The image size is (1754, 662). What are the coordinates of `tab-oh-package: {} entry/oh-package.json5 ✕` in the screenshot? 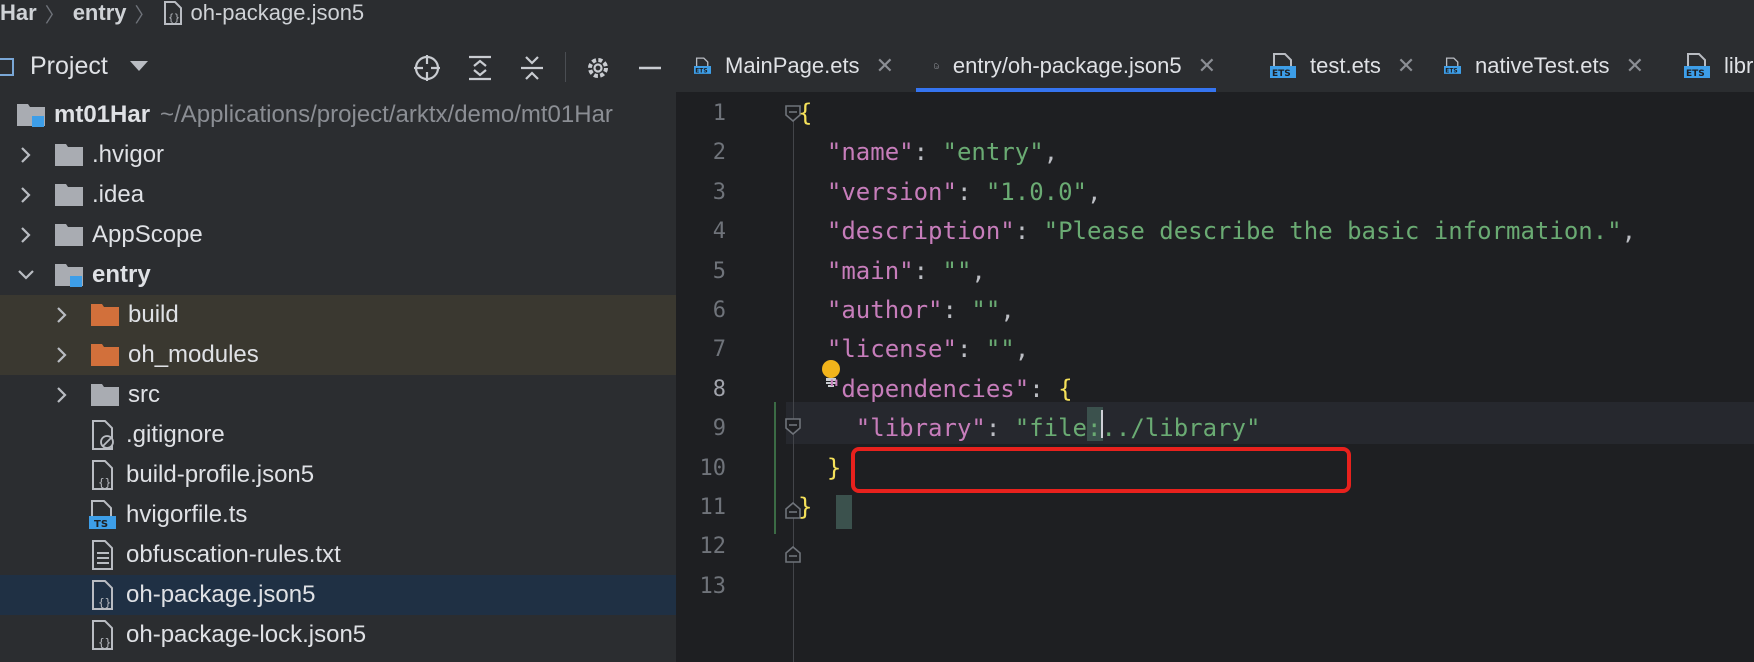 It's located at (1066, 66).